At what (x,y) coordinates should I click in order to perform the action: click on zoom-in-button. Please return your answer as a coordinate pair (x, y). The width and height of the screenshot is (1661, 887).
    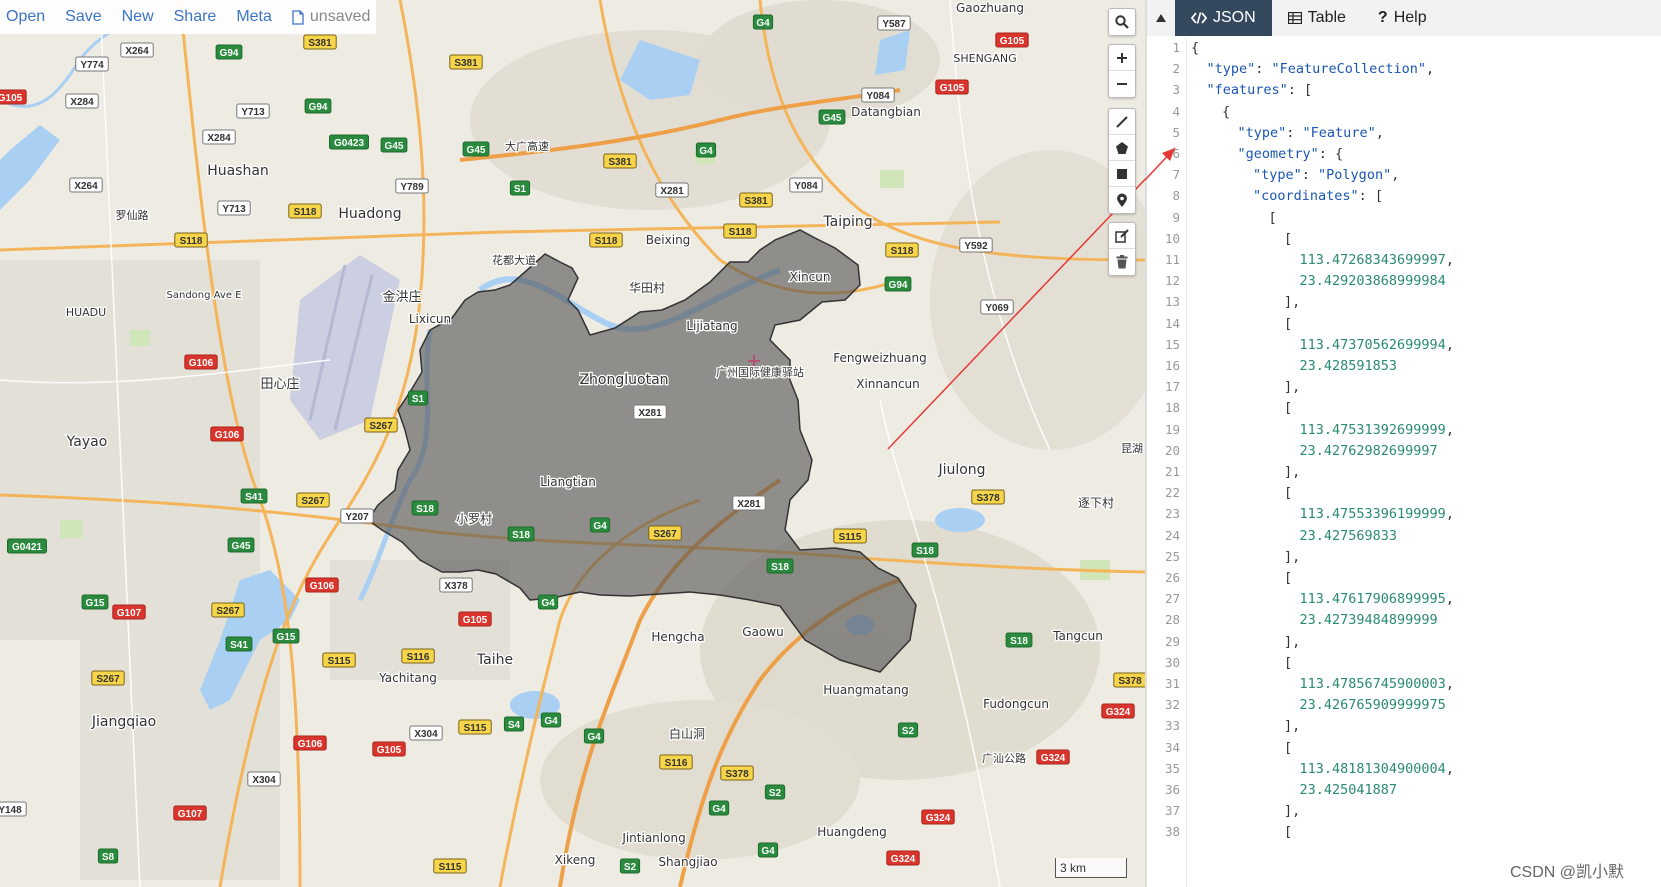
    Looking at the image, I should click on (1122, 58).